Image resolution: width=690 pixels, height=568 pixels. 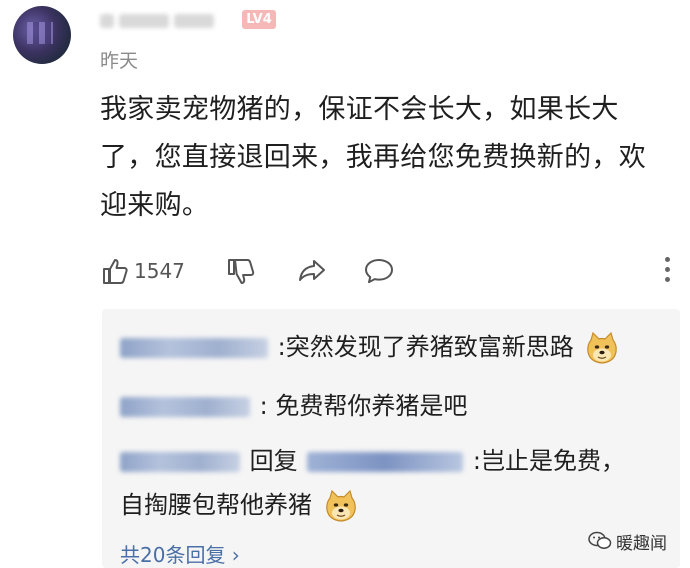 What do you see at coordinates (641, 543) in the screenshot?
I see `watermark-text: 暖趣闻` at bounding box center [641, 543].